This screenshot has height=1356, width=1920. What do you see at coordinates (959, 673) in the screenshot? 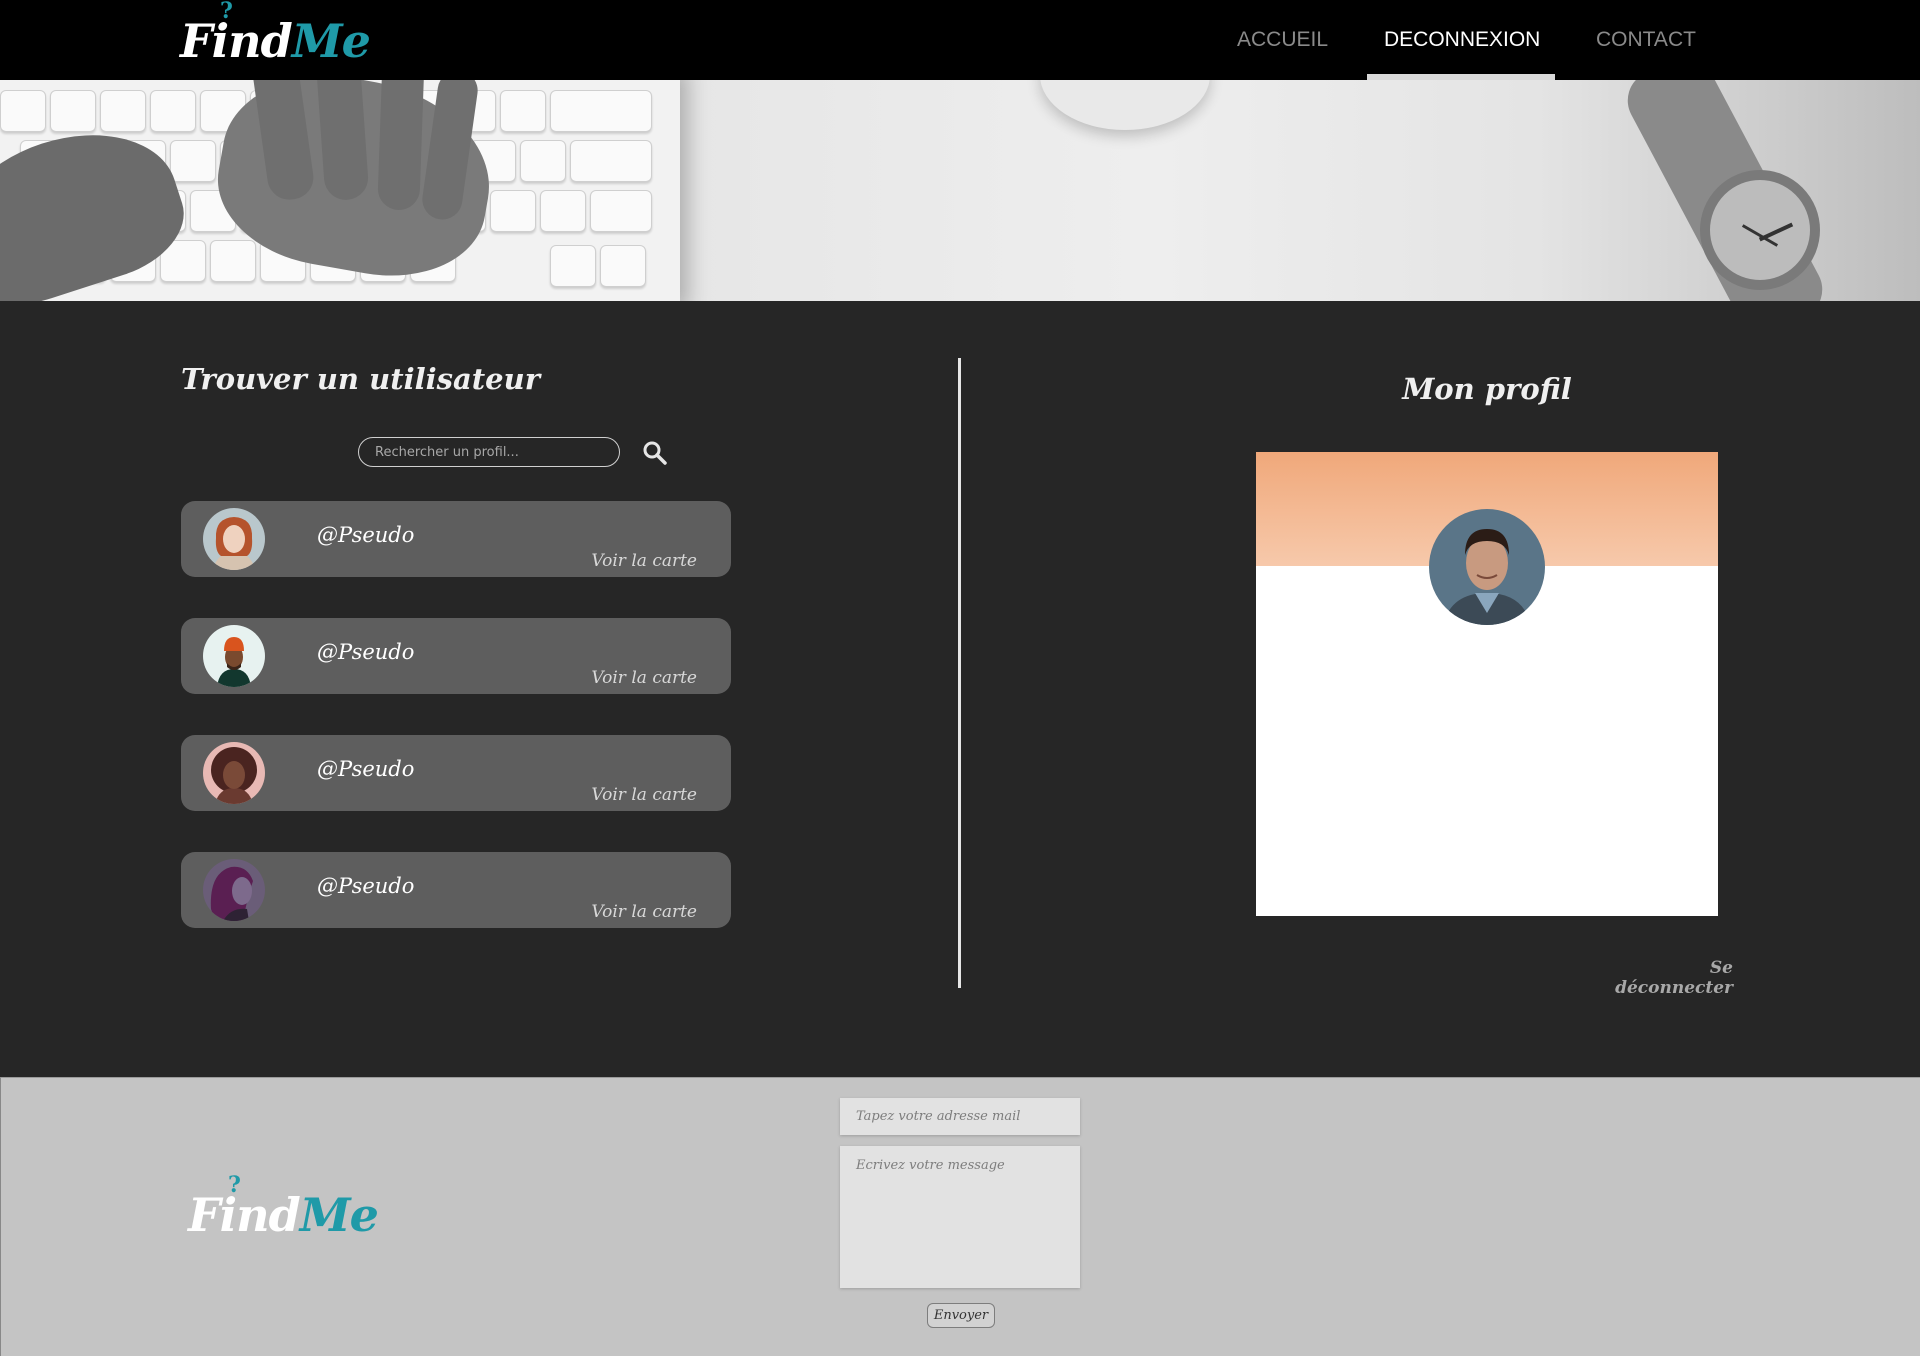
I see `column-divider` at bounding box center [959, 673].